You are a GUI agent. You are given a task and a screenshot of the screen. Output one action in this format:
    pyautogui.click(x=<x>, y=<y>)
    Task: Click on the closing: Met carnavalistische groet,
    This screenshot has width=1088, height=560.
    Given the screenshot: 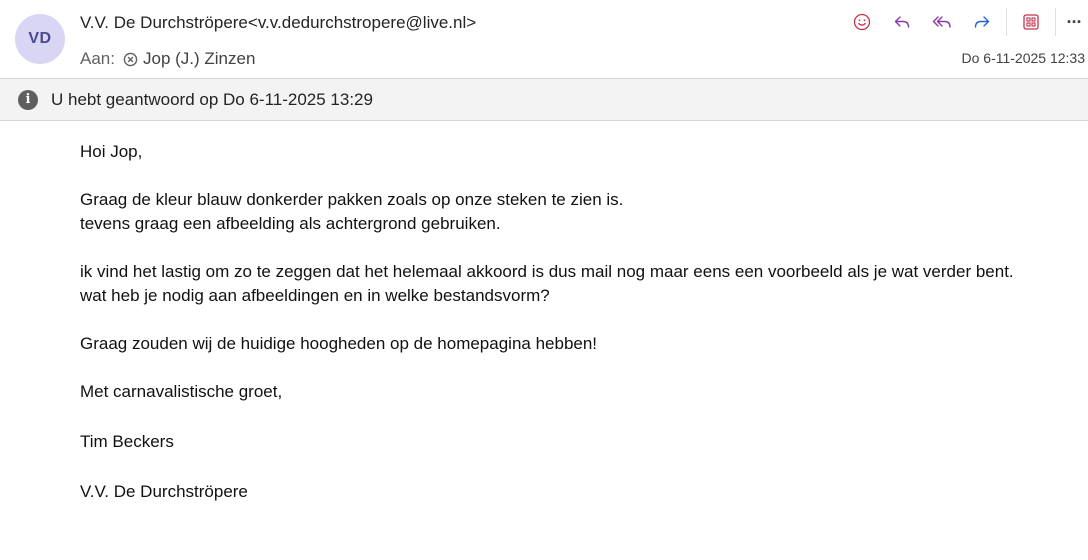 What is the action you would take?
    pyautogui.click(x=181, y=391)
    